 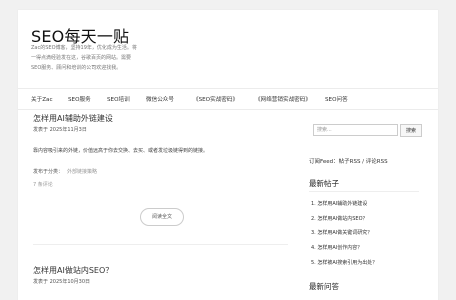 What do you see at coordinates (160, 99) in the screenshot?
I see `nav-item-wechat: 微信公众号` at bounding box center [160, 99].